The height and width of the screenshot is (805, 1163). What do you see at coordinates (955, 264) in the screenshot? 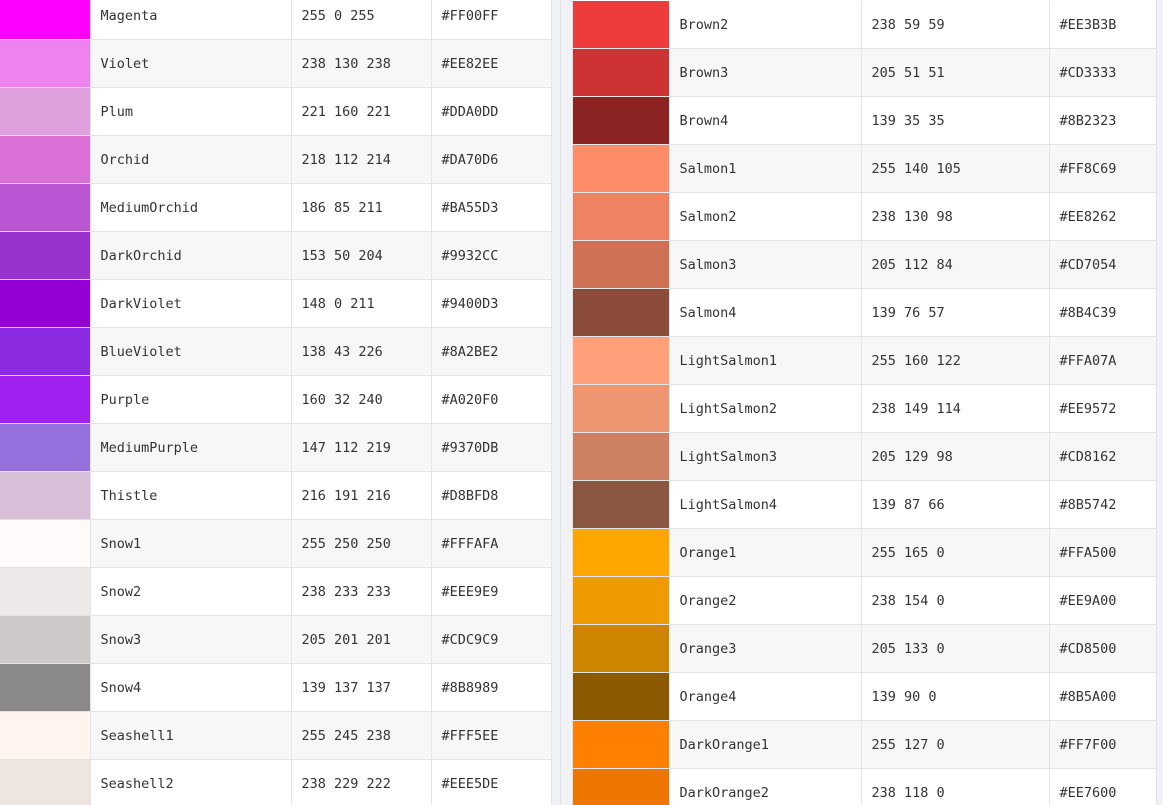
I see `color-rgb-value: 205 112 84` at bounding box center [955, 264].